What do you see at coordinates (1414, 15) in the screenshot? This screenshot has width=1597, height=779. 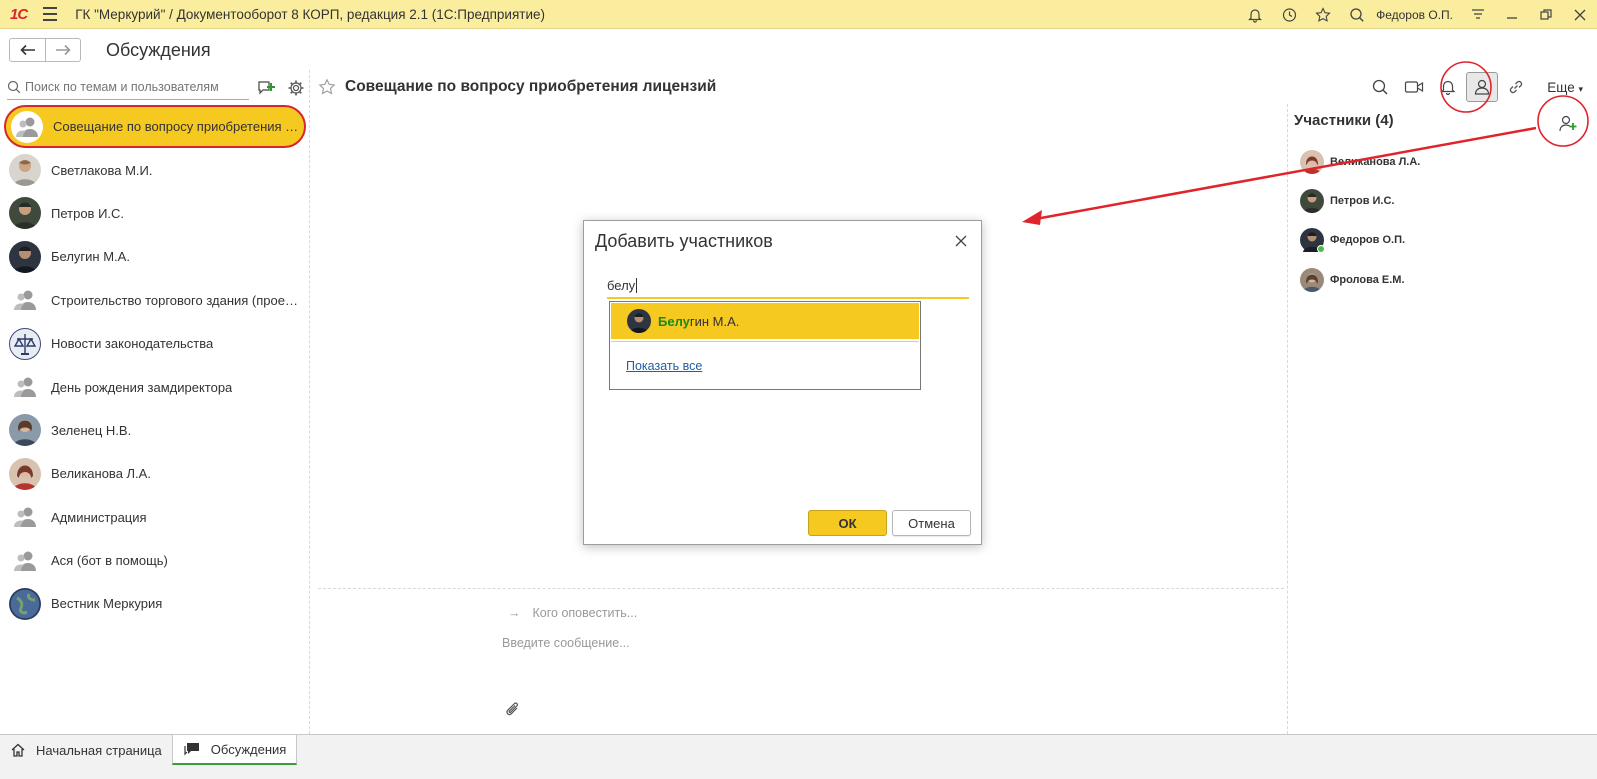 I see `current-user: Федоров О.П.` at bounding box center [1414, 15].